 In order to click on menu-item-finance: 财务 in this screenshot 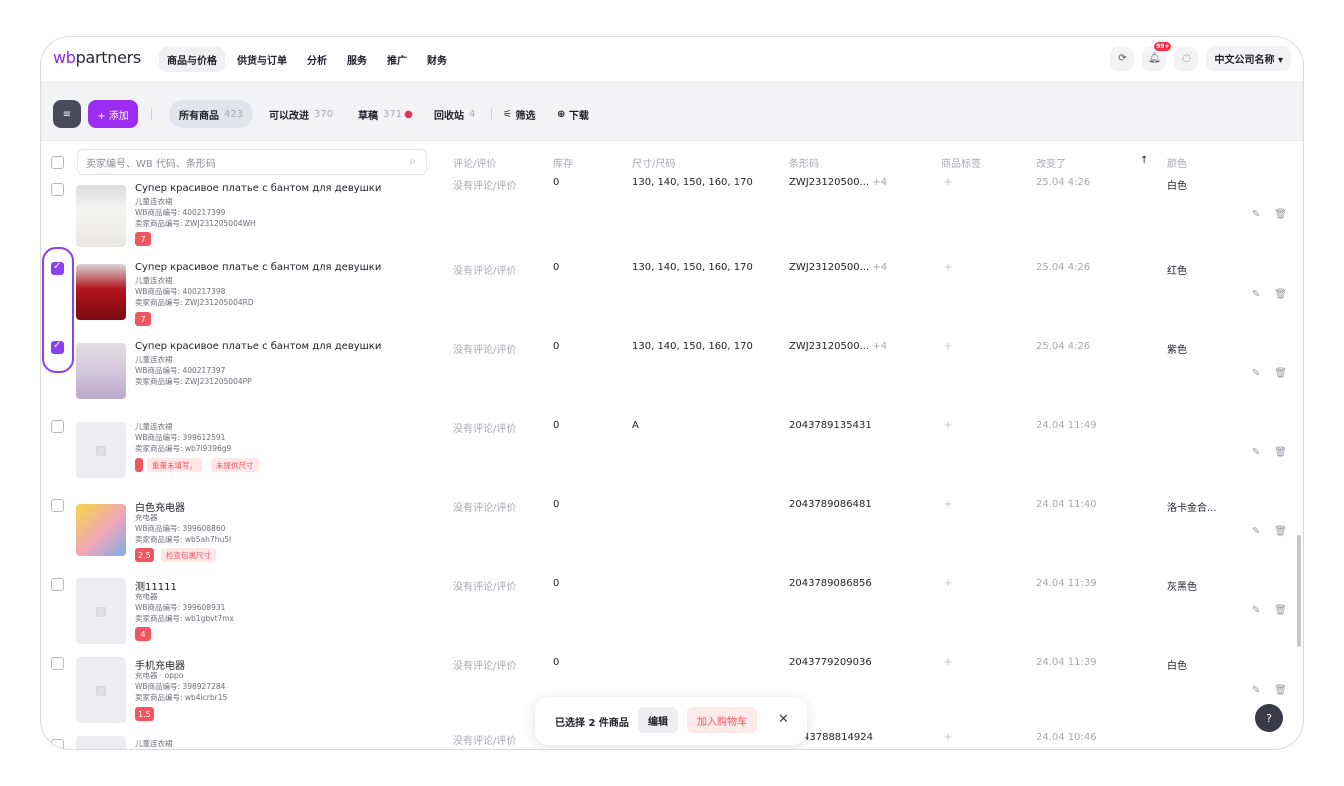, I will do `click(437, 59)`.